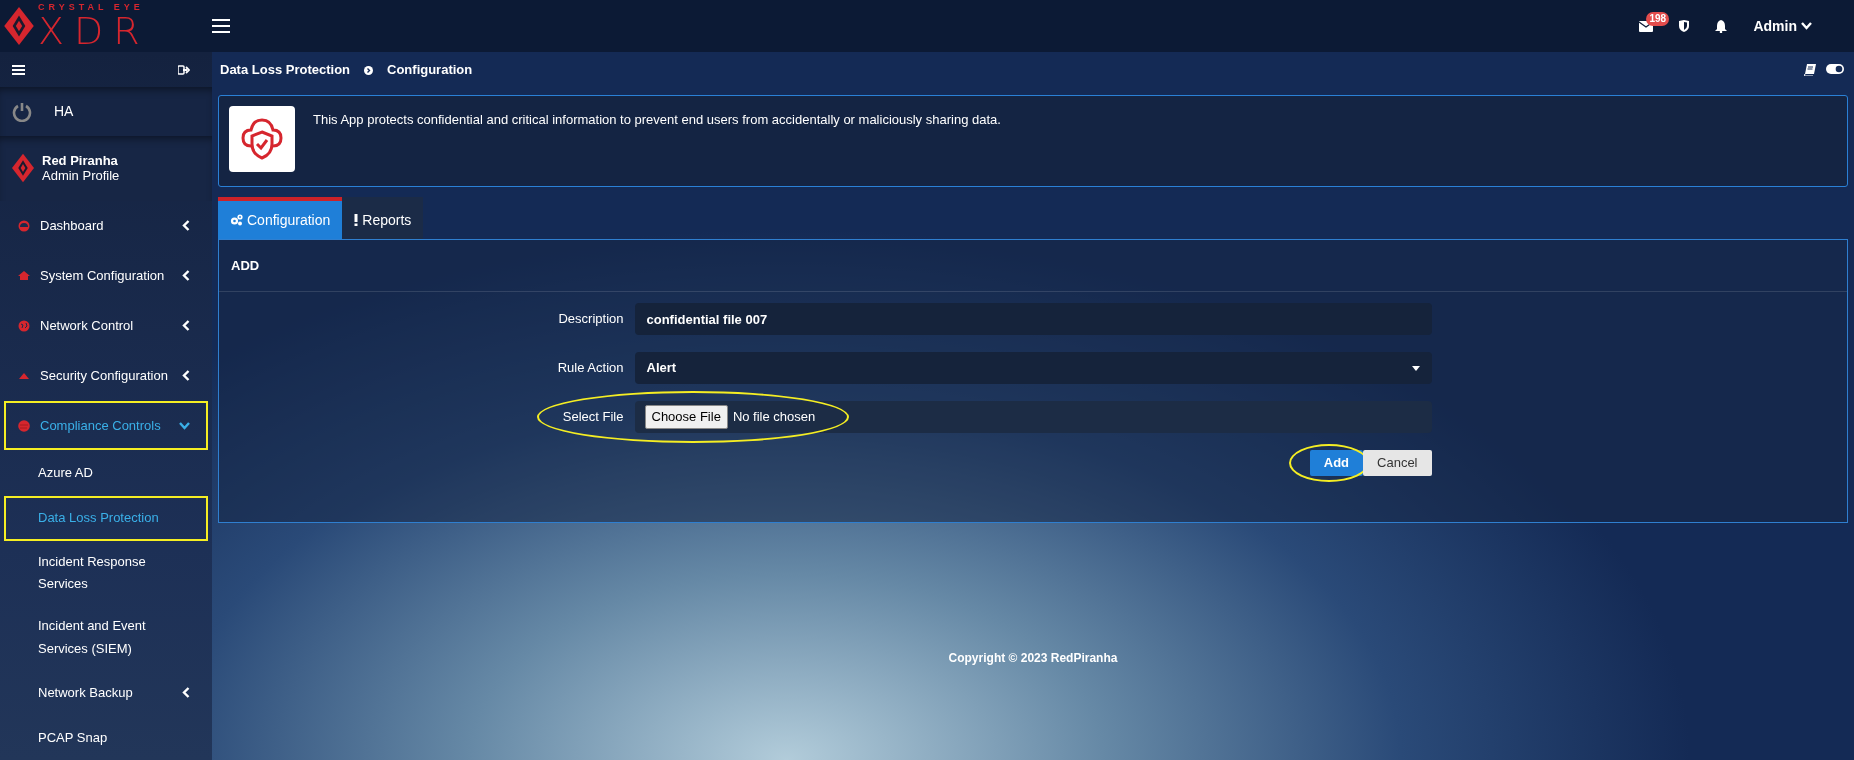  I want to click on tab: Reports, so click(383, 218).